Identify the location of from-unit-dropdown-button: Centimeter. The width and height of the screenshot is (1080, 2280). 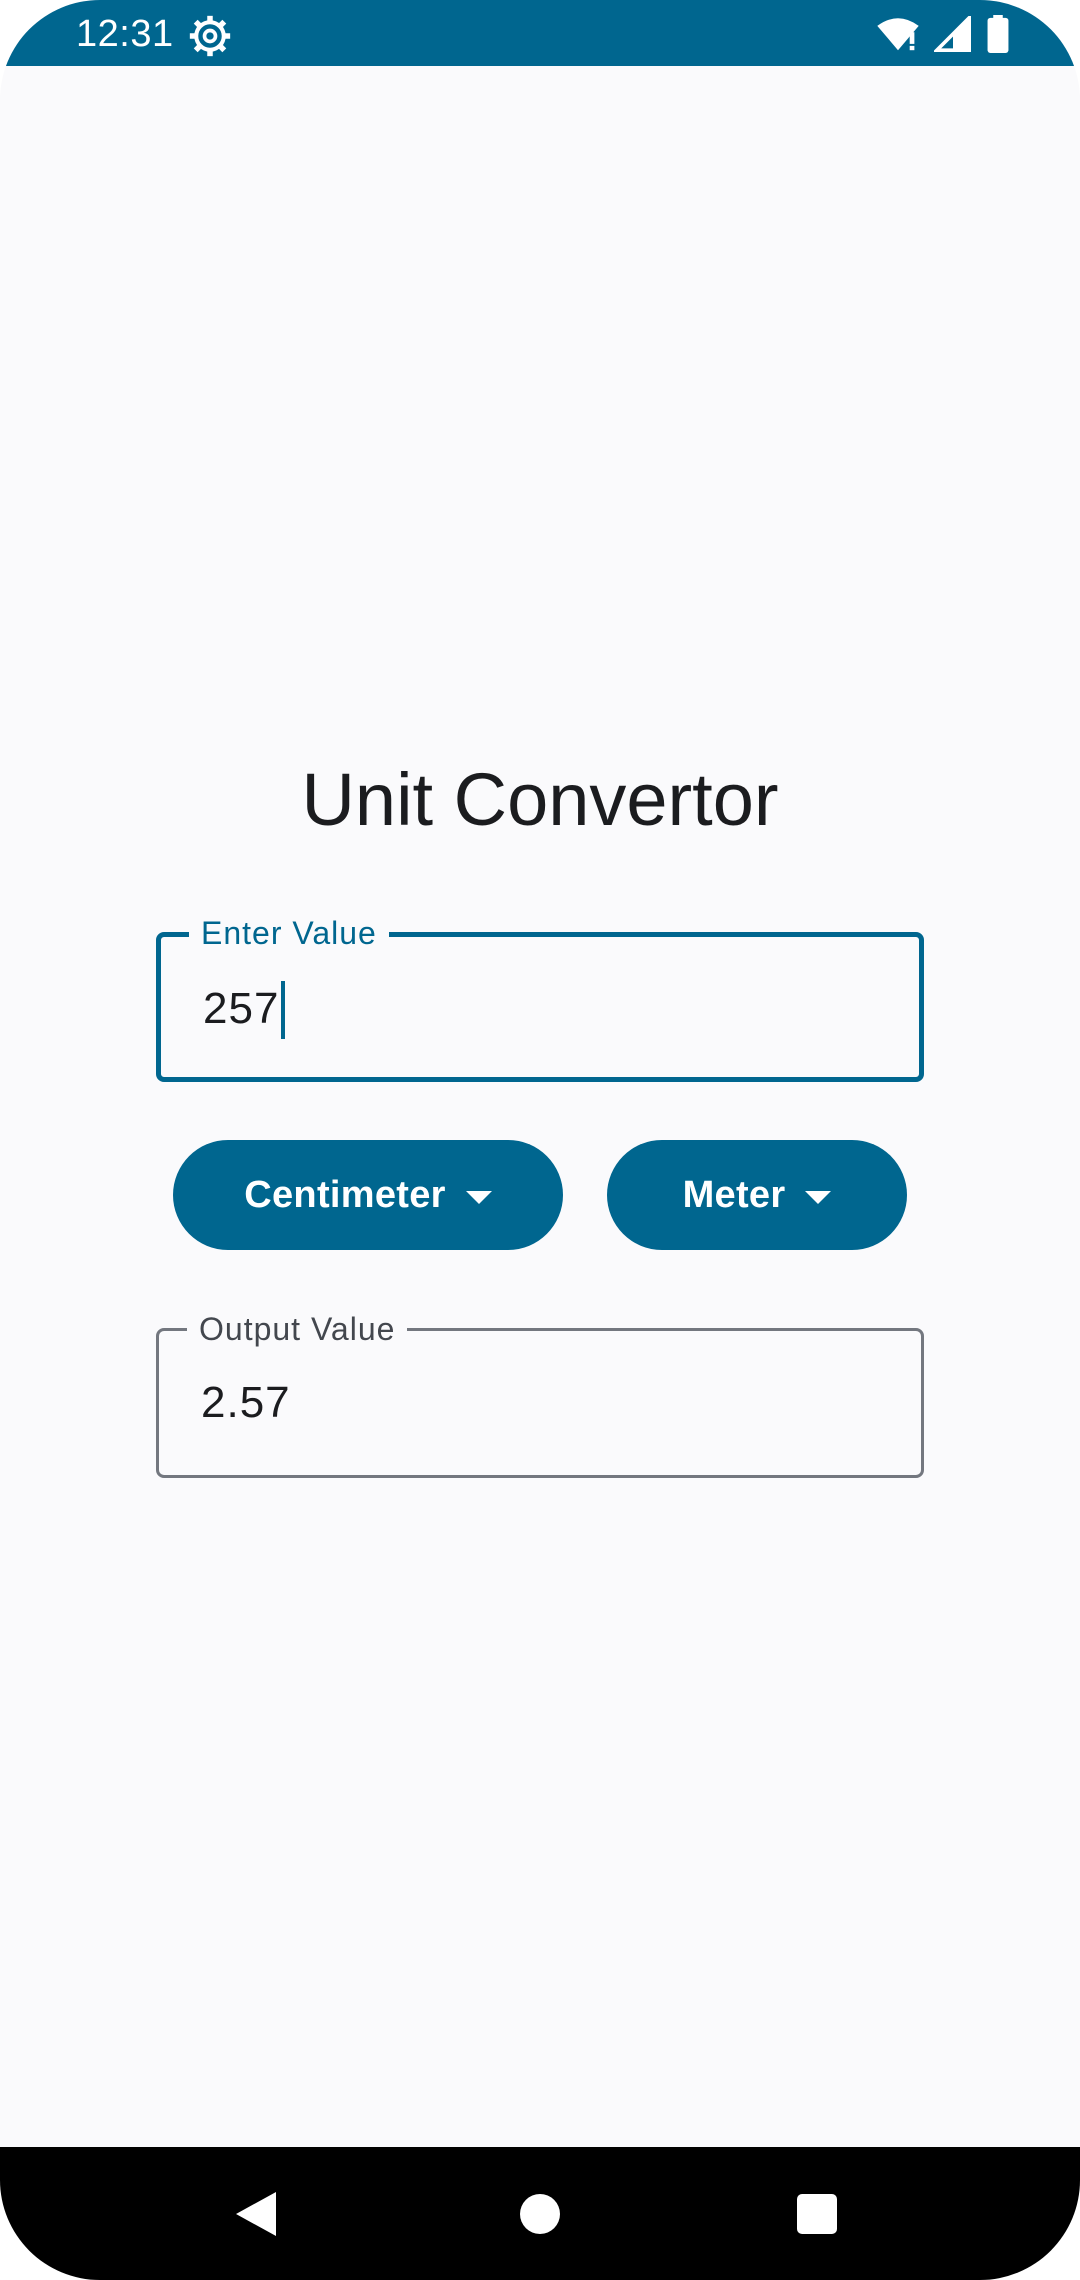
(368, 1195).